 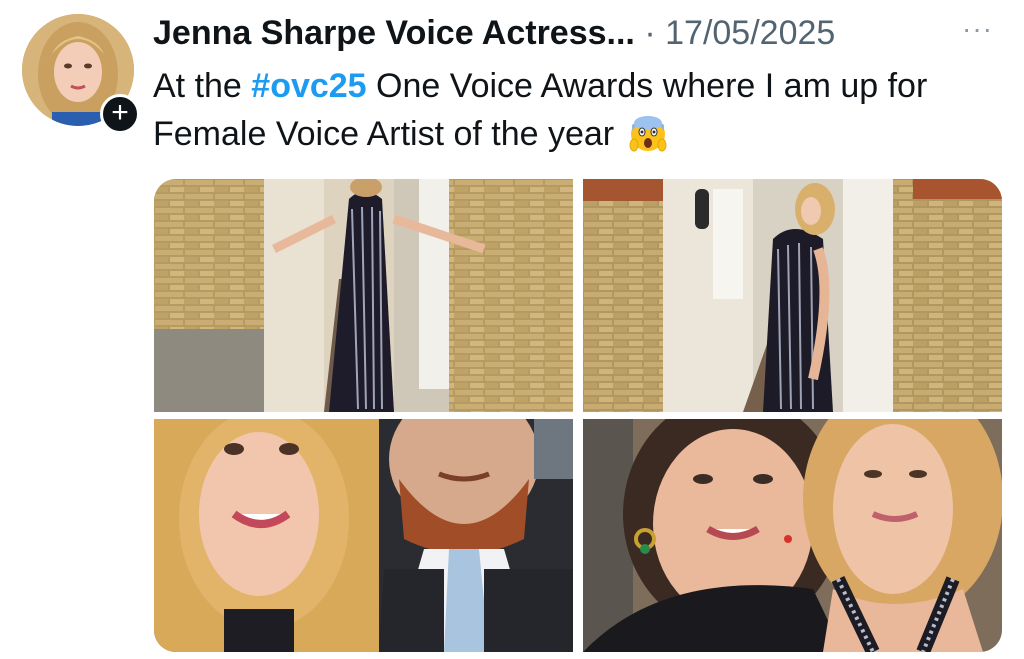 I want to click on hashtag-link: #ovc25, so click(x=308, y=86).